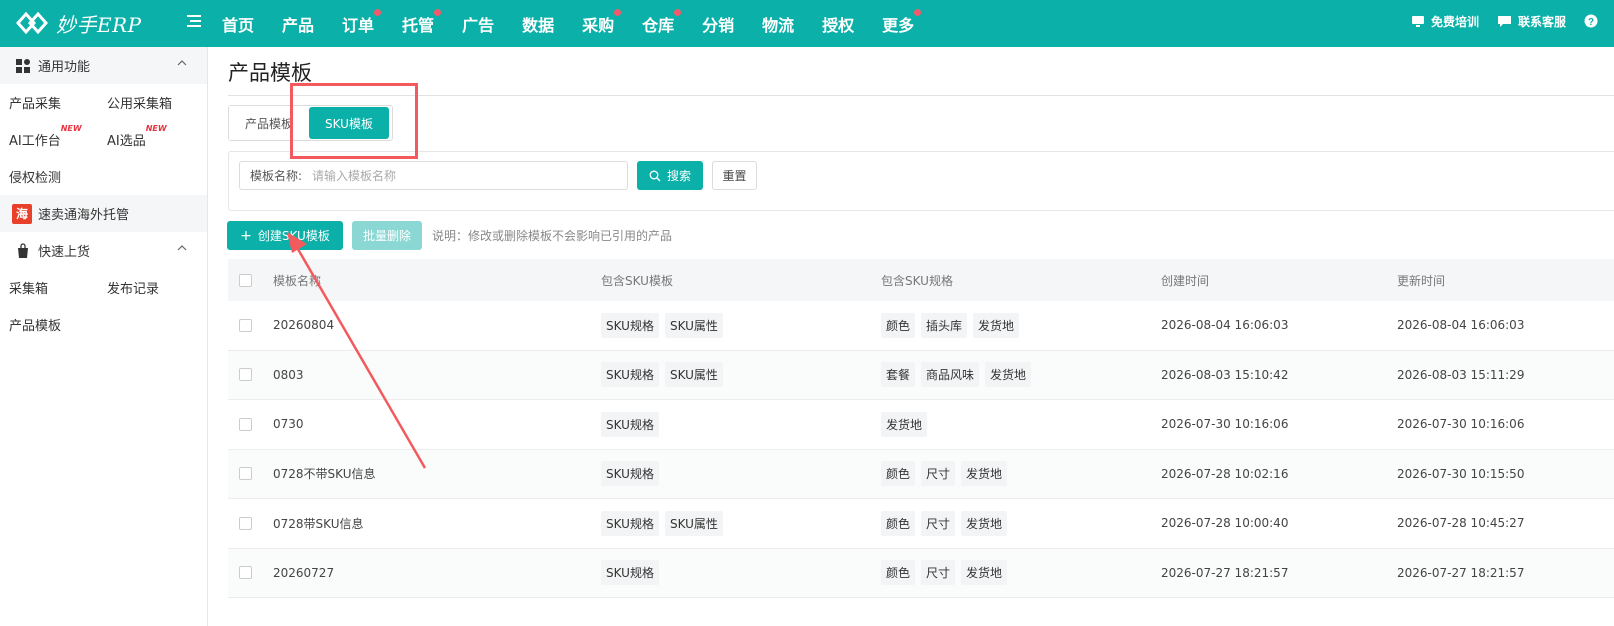 The height and width of the screenshot is (626, 1614). What do you see at coordinates (58, 136) in the screenshot?
I see `sidebar-item-ai-workbench: AI工作台 NEW` at bounding box center [58, 136].